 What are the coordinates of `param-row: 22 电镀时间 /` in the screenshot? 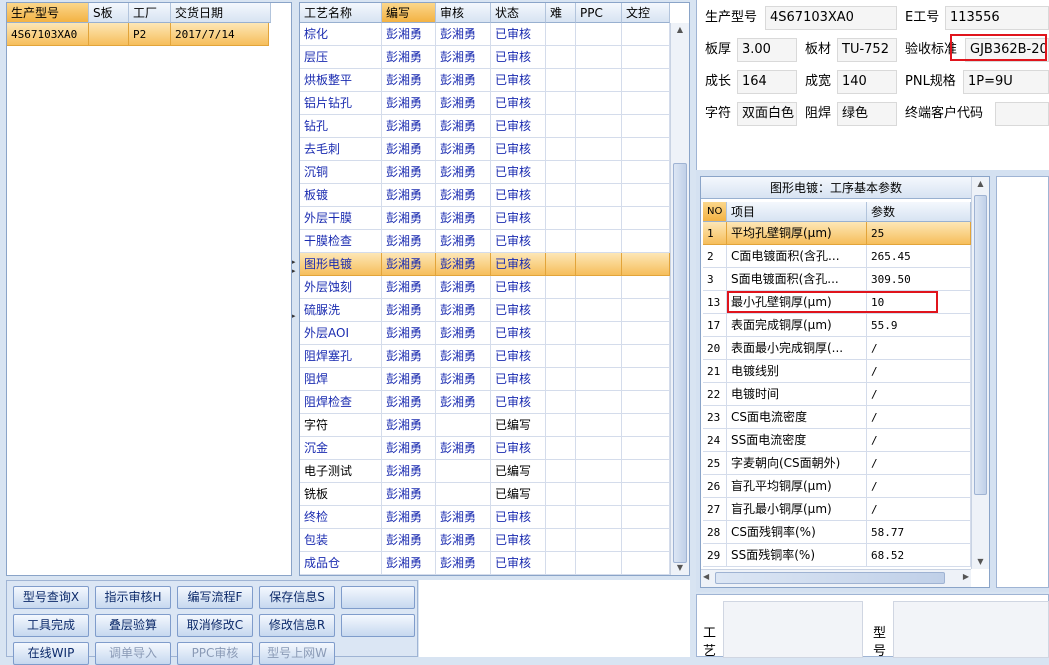 It's located at (836, 394).